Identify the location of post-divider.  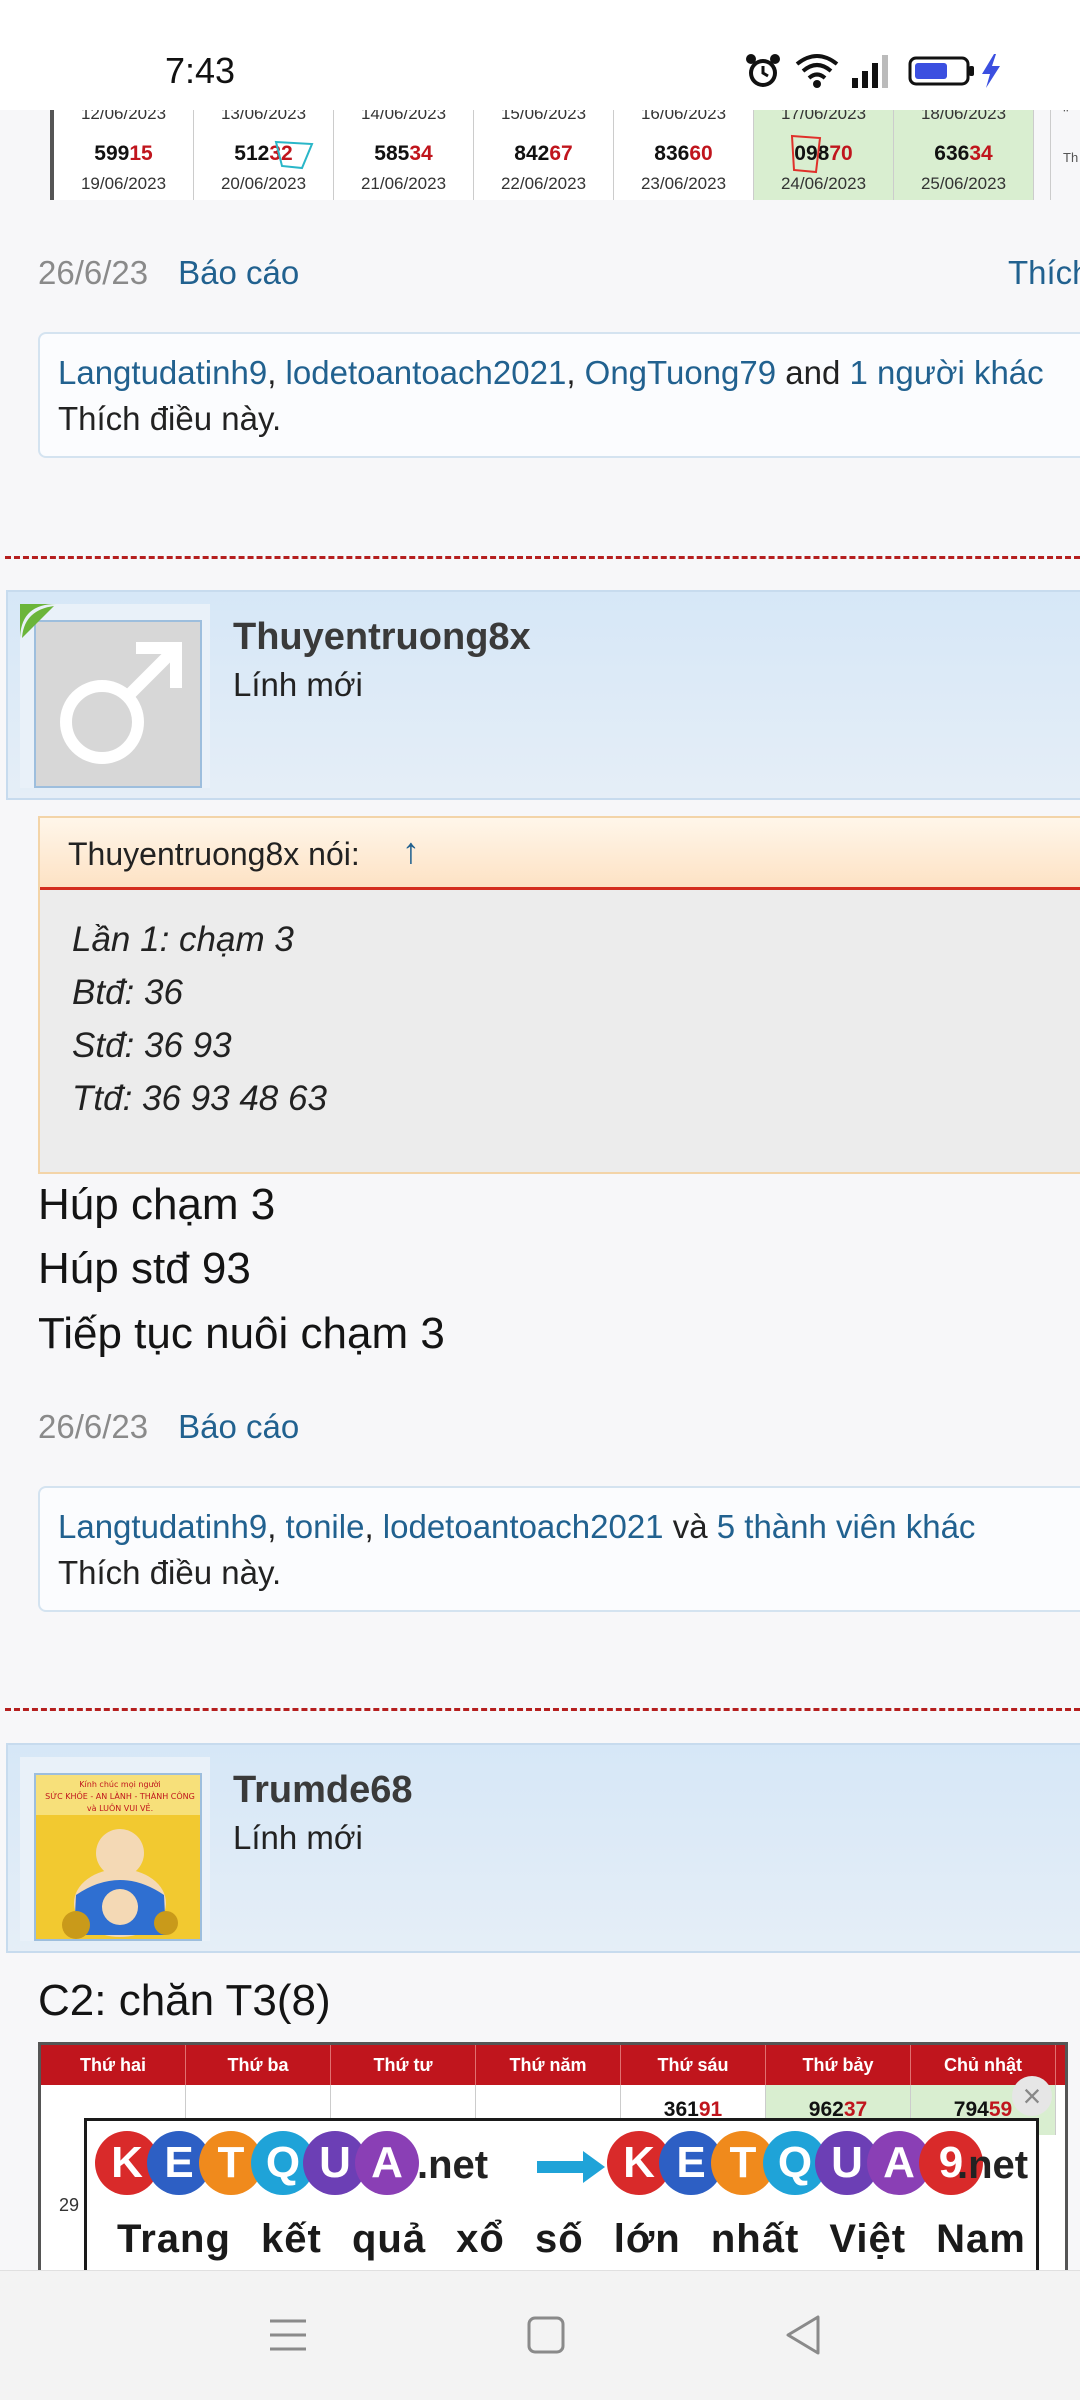
(542, 1709).